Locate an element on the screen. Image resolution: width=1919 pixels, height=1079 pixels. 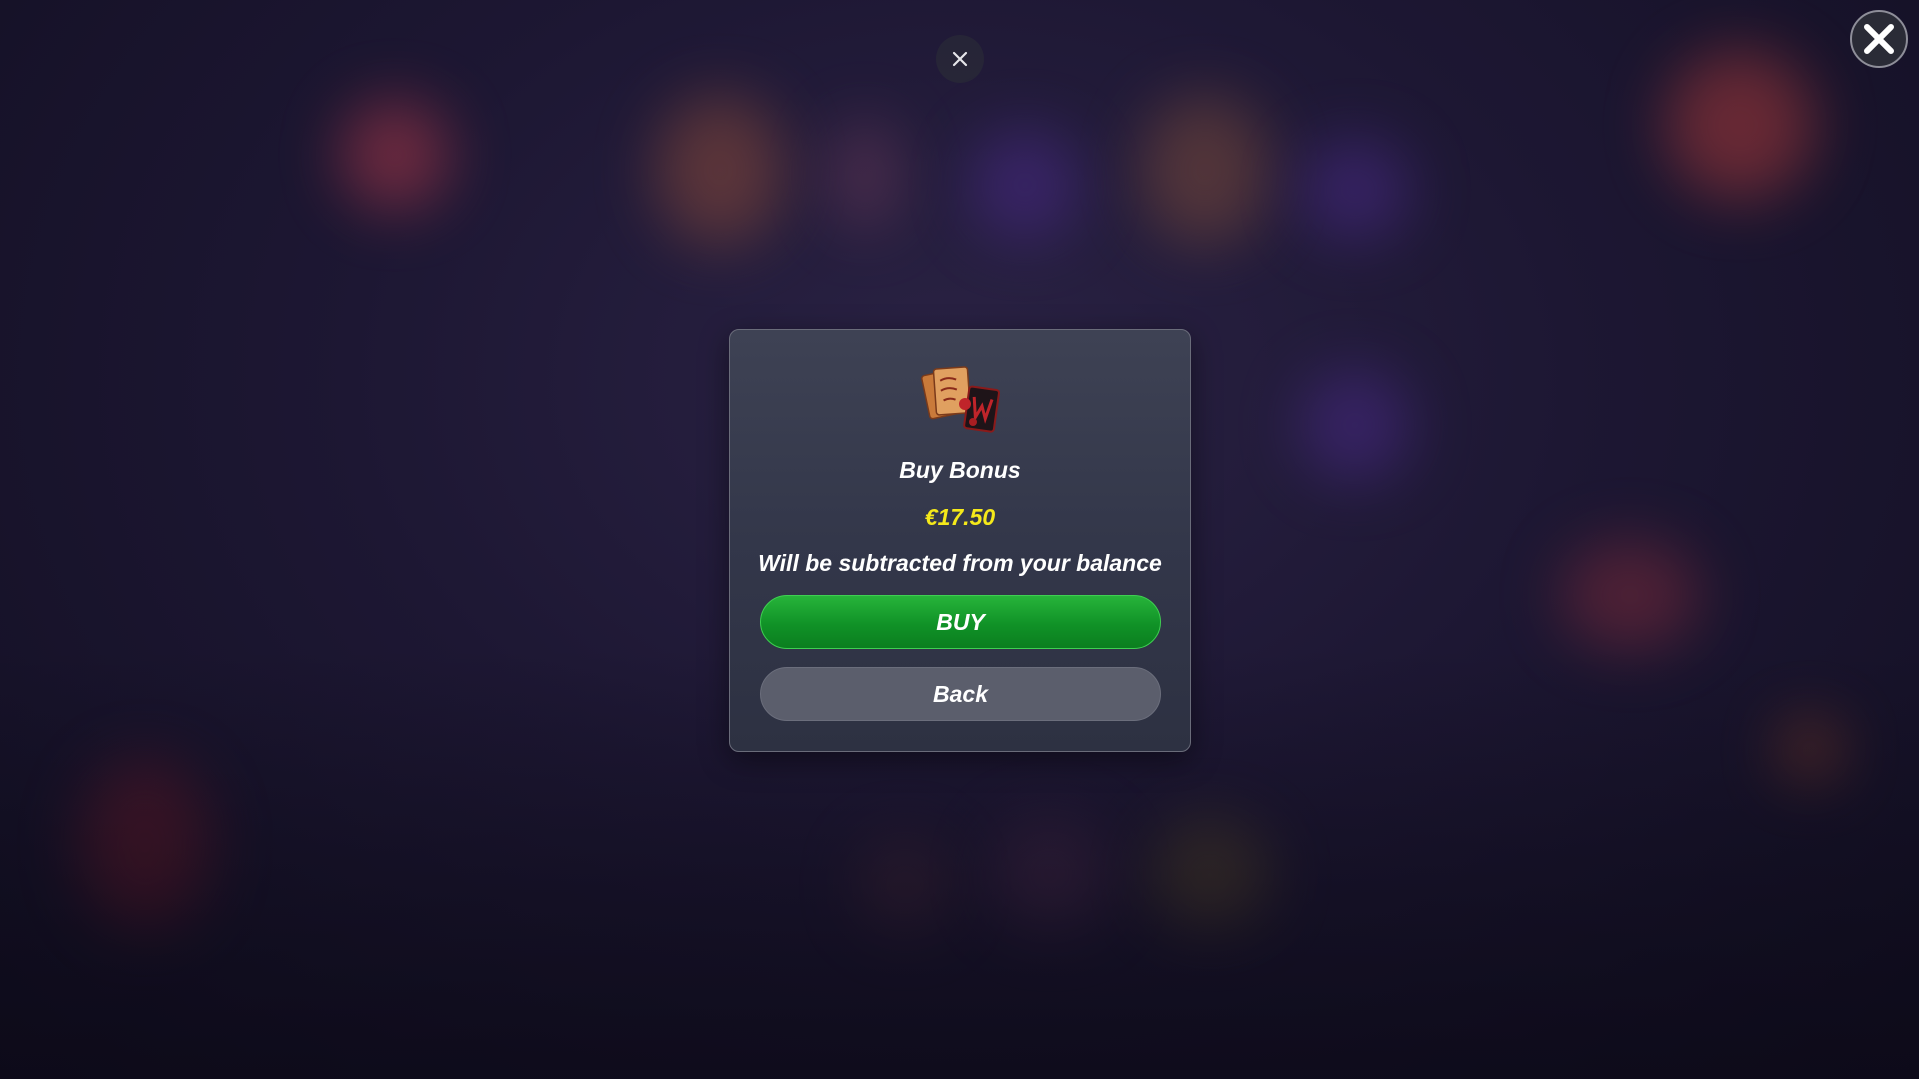
buy-button-label: BUY is located at coordinates (960, 621).